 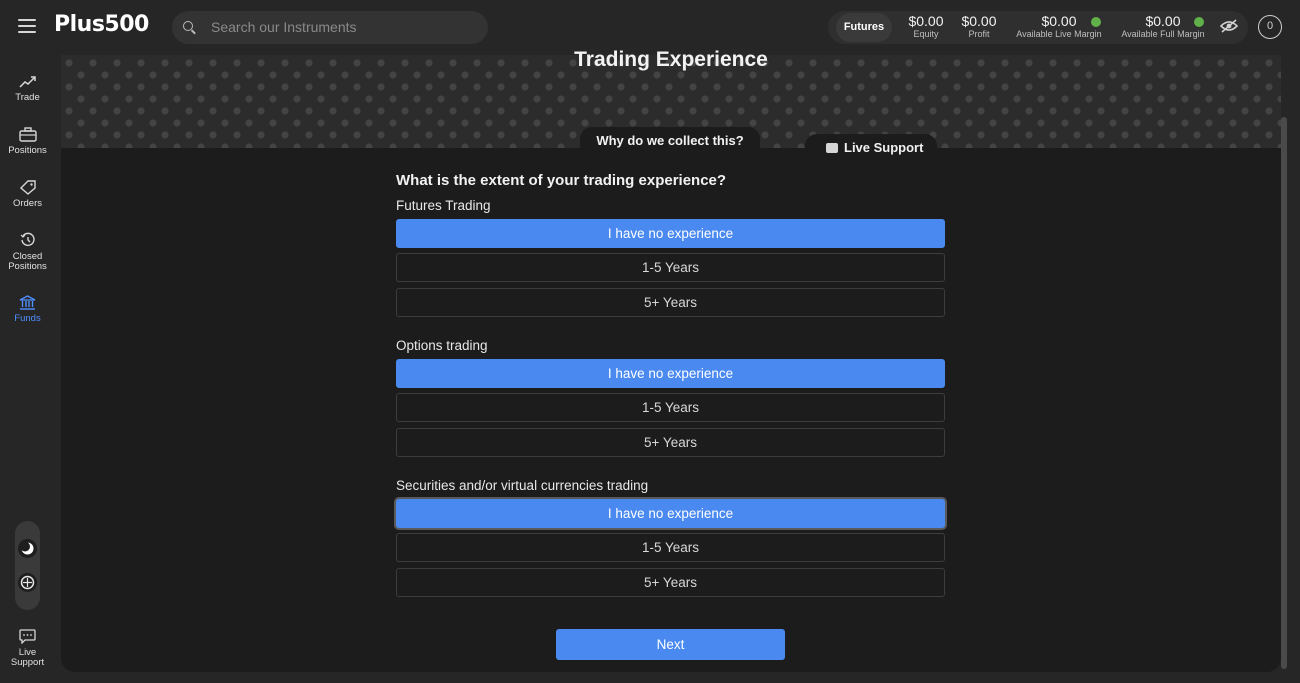 I want to click on scrollbar, so click(x=1284, y=393).